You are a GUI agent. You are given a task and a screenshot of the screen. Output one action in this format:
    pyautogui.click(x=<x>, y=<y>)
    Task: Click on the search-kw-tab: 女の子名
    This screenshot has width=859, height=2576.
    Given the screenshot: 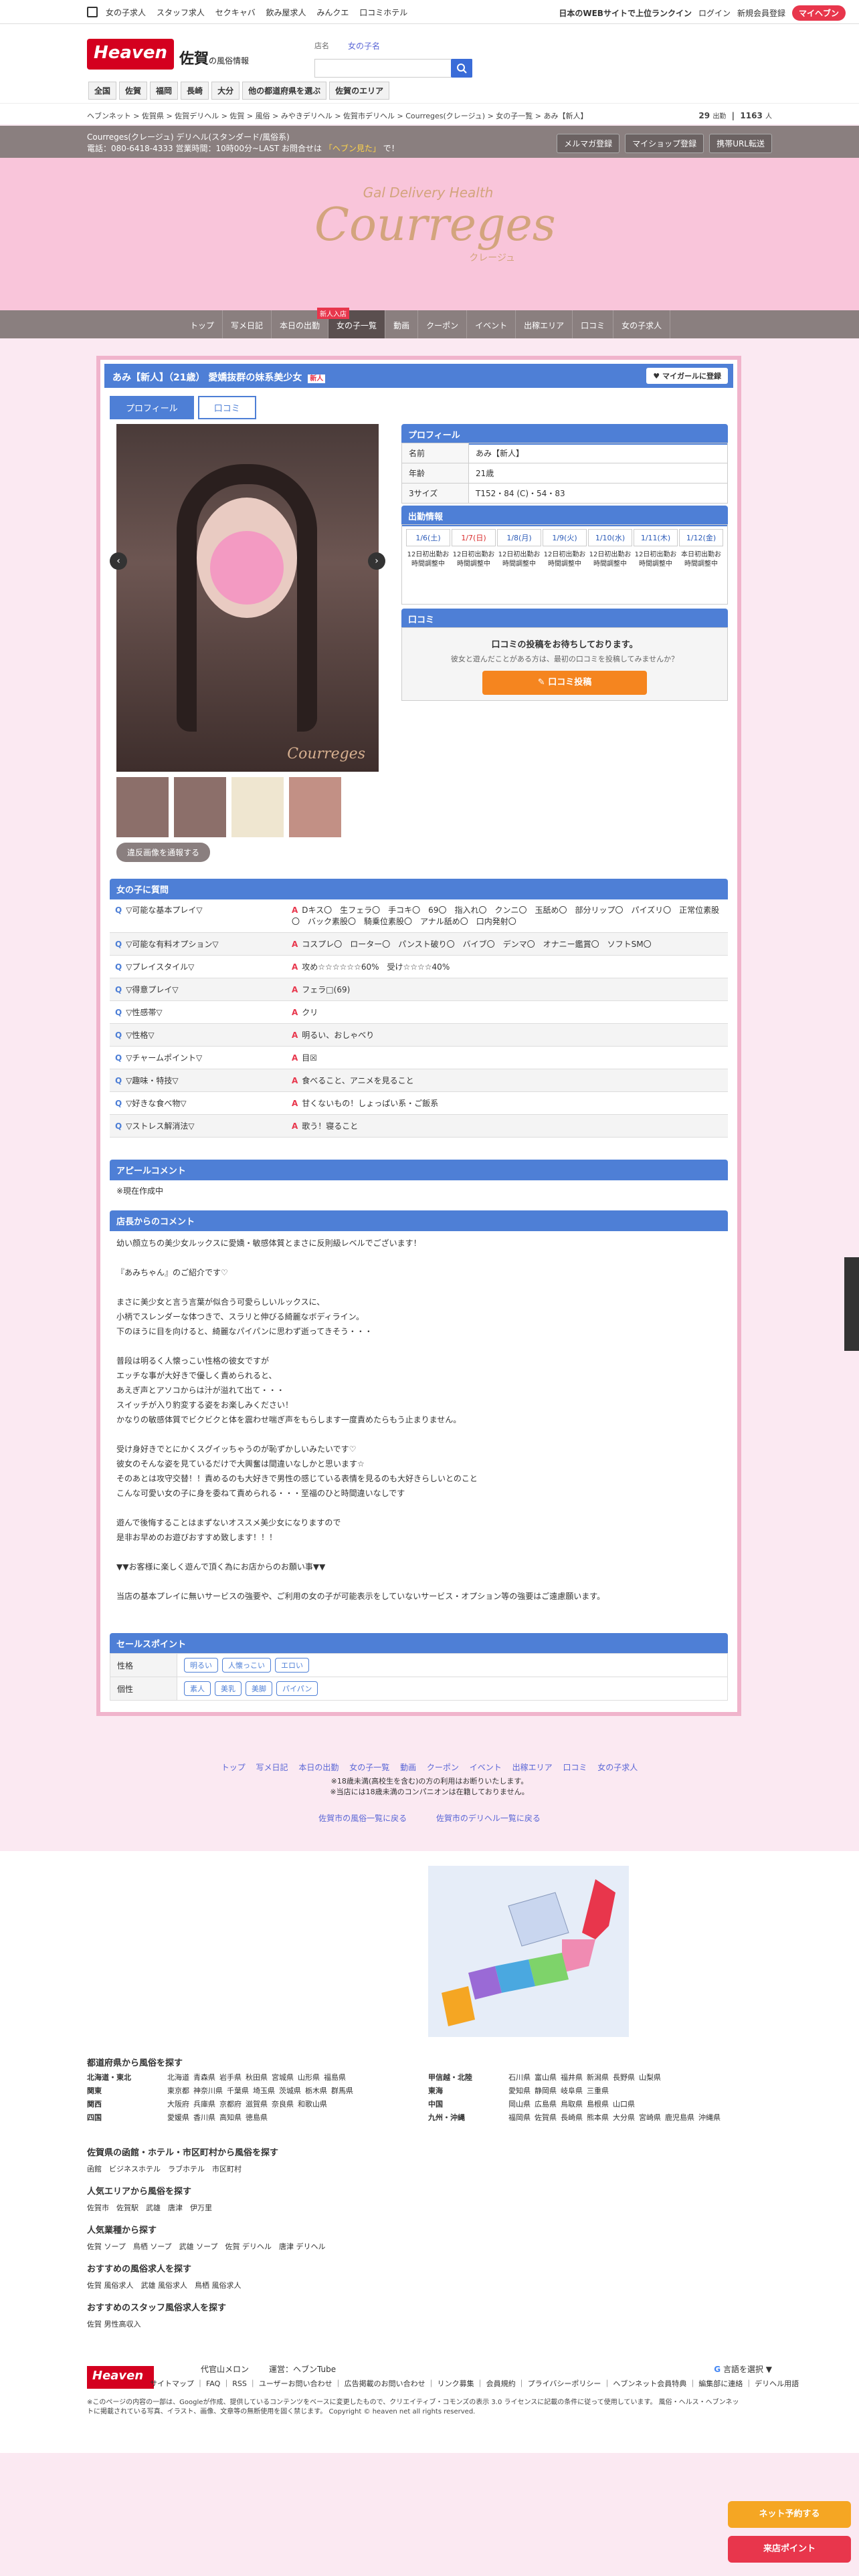 What is the action you would take?
    pyautogui.click(x=364, y=45)
    